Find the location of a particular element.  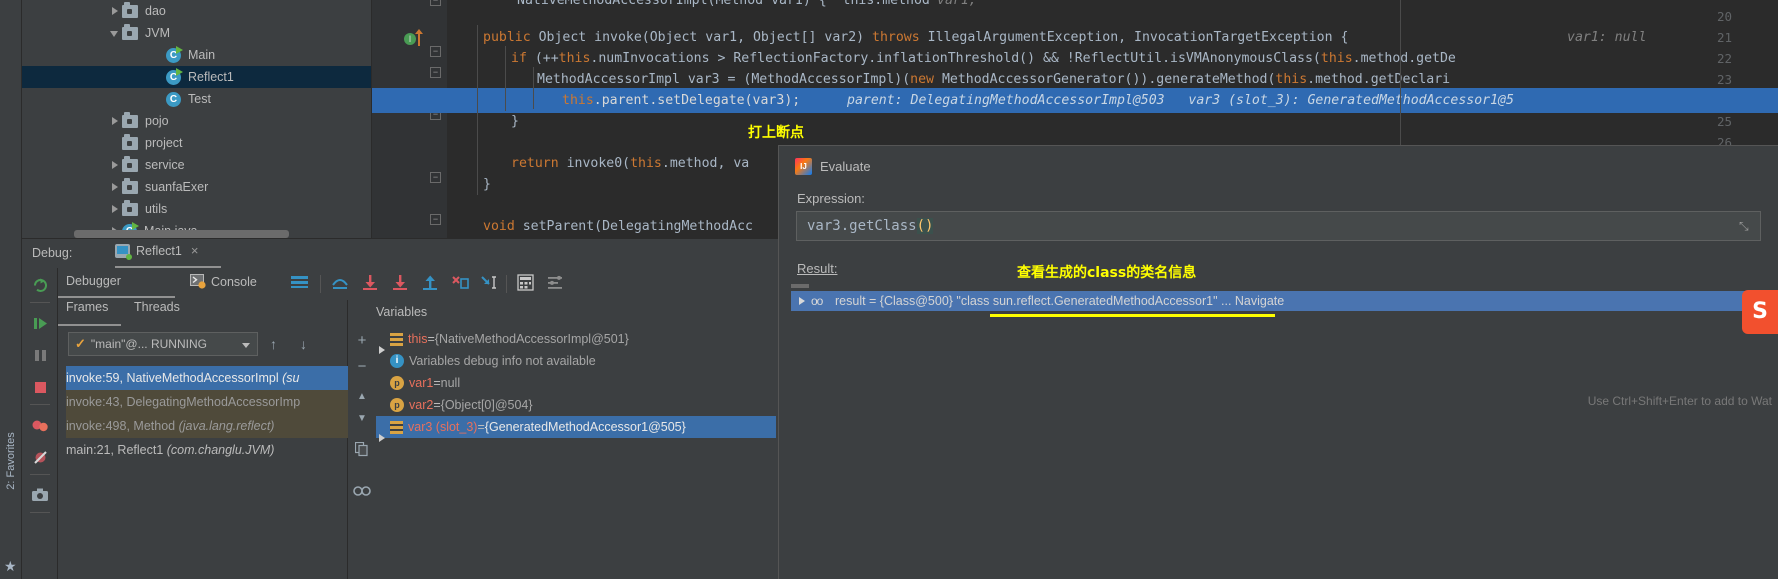

tree-item-main: C Main is located at coordinates (196, 55).